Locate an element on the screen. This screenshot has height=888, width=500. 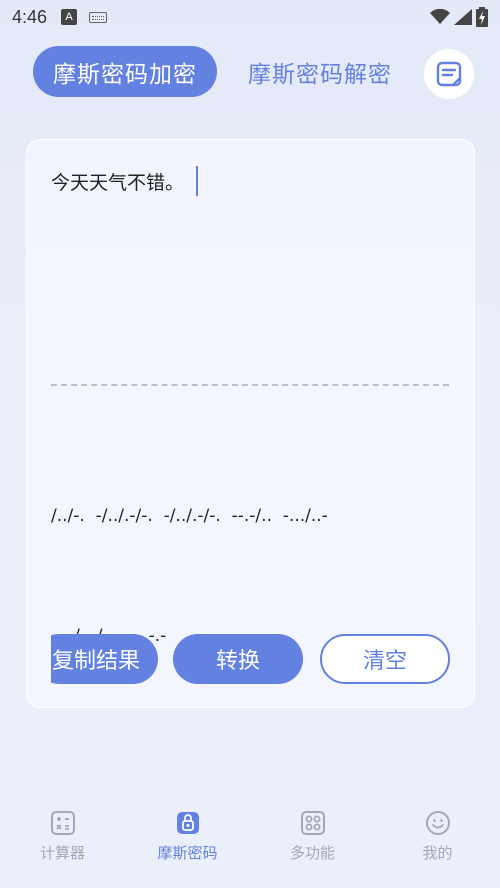
nav-item-calculator: 计算器 is located at coordinates (62, 842).